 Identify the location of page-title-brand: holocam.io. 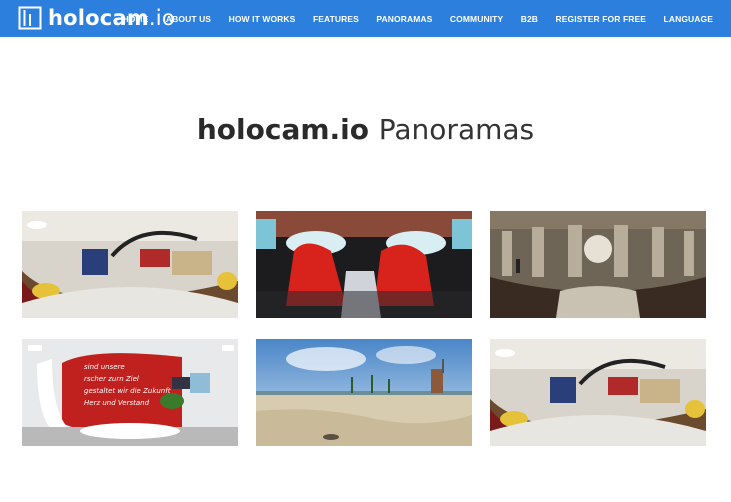
(283, 129).